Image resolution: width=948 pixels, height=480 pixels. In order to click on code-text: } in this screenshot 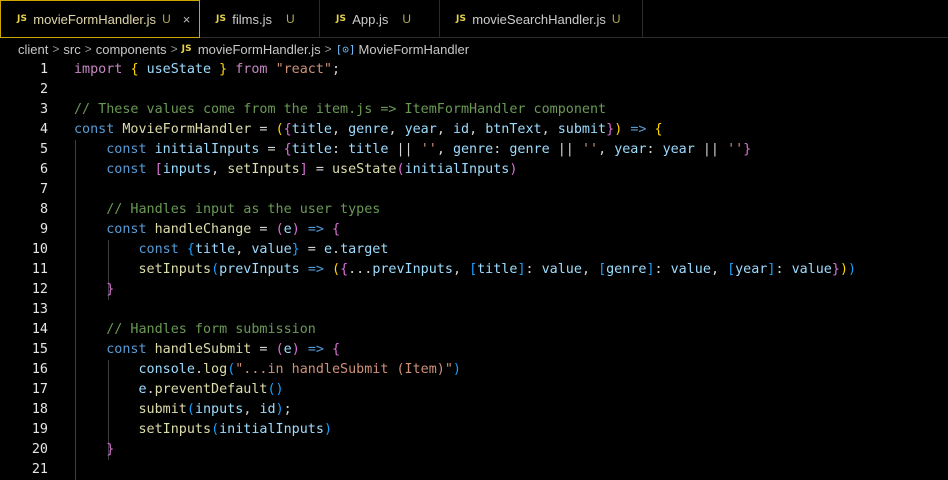, I will do `click(94, 290)`.